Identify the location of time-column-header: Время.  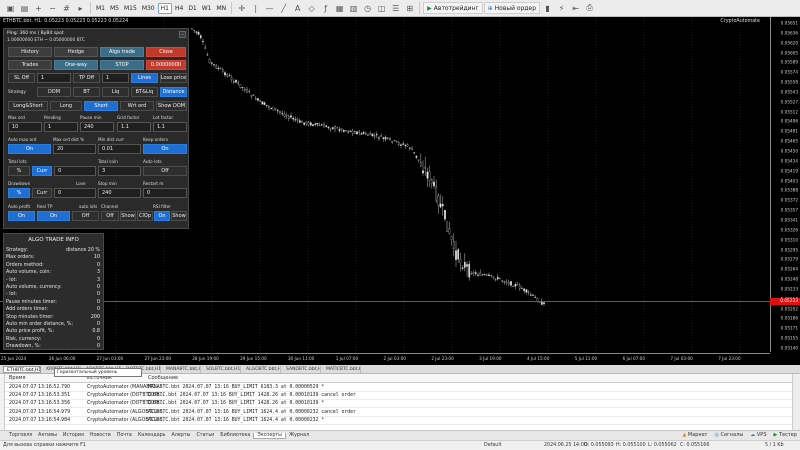
(17, 378).